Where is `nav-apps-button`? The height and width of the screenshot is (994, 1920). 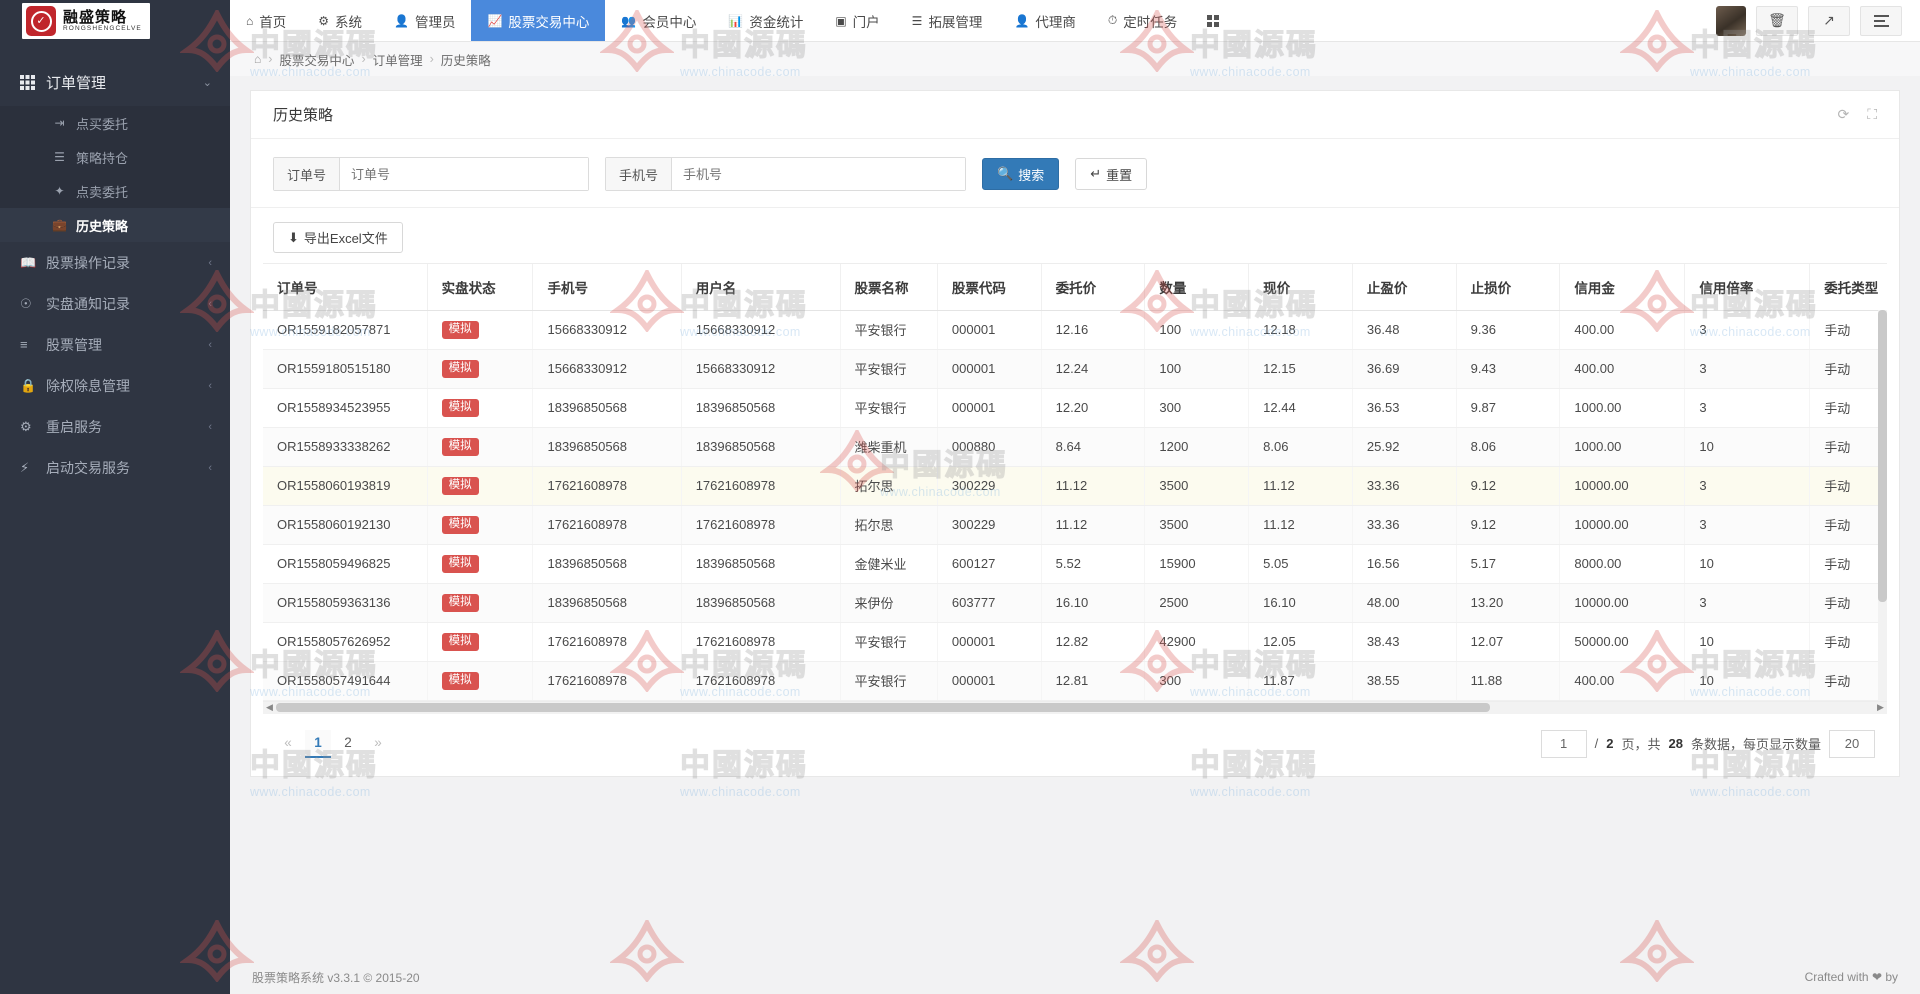
nav-apps-button is located at coordinates (1213, 20).